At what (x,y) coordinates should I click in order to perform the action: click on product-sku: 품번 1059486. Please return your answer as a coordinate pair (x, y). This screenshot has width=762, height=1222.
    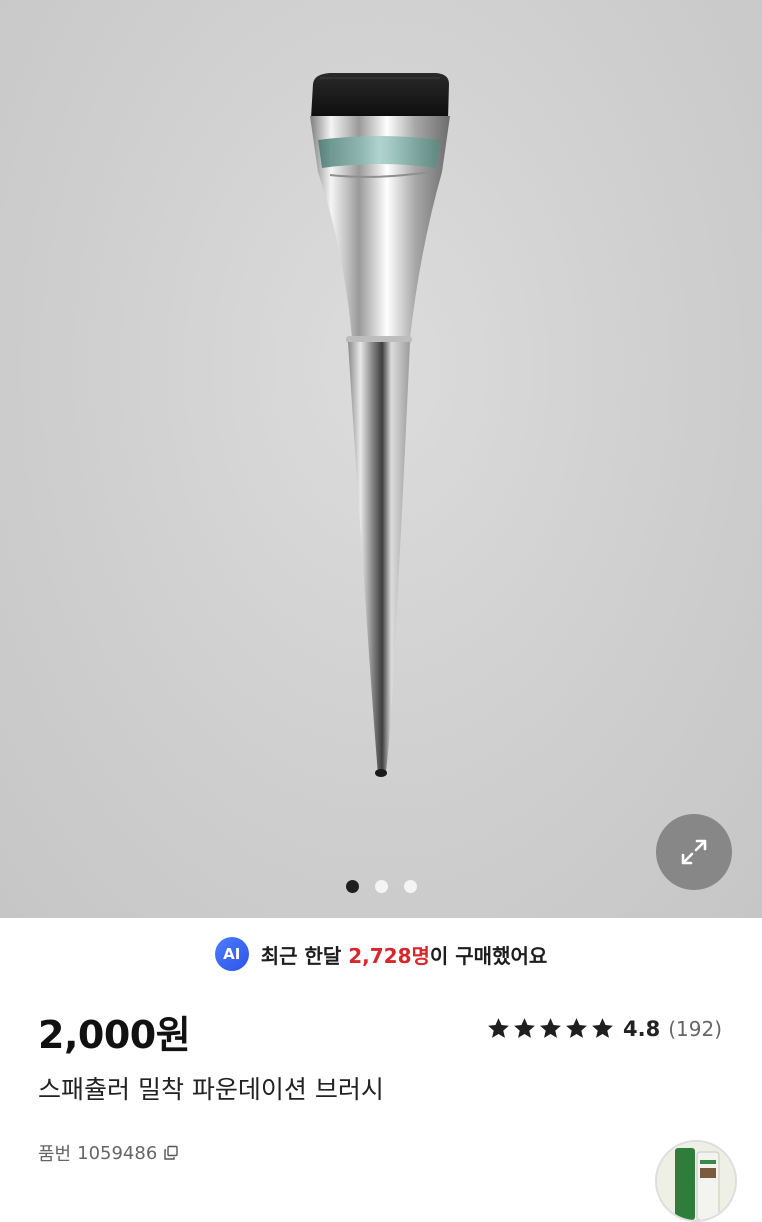
    Looking at the image, I should click on (108, 1153).